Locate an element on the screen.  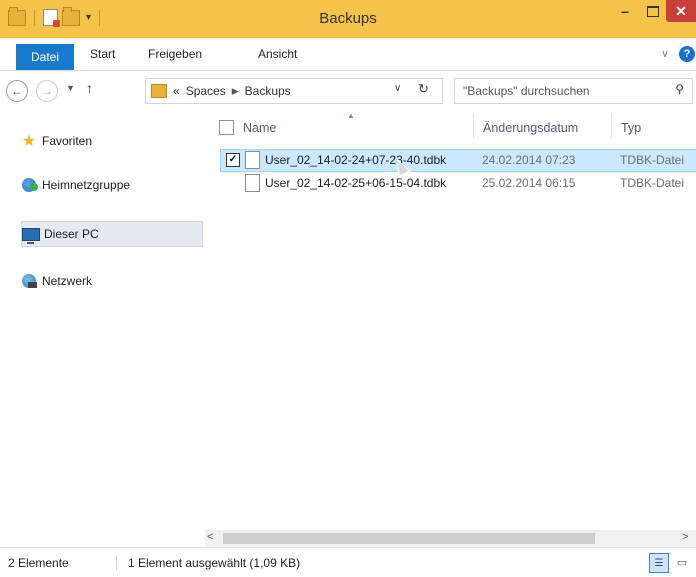
up-button: ↑ is located at coordinates (89, 88).